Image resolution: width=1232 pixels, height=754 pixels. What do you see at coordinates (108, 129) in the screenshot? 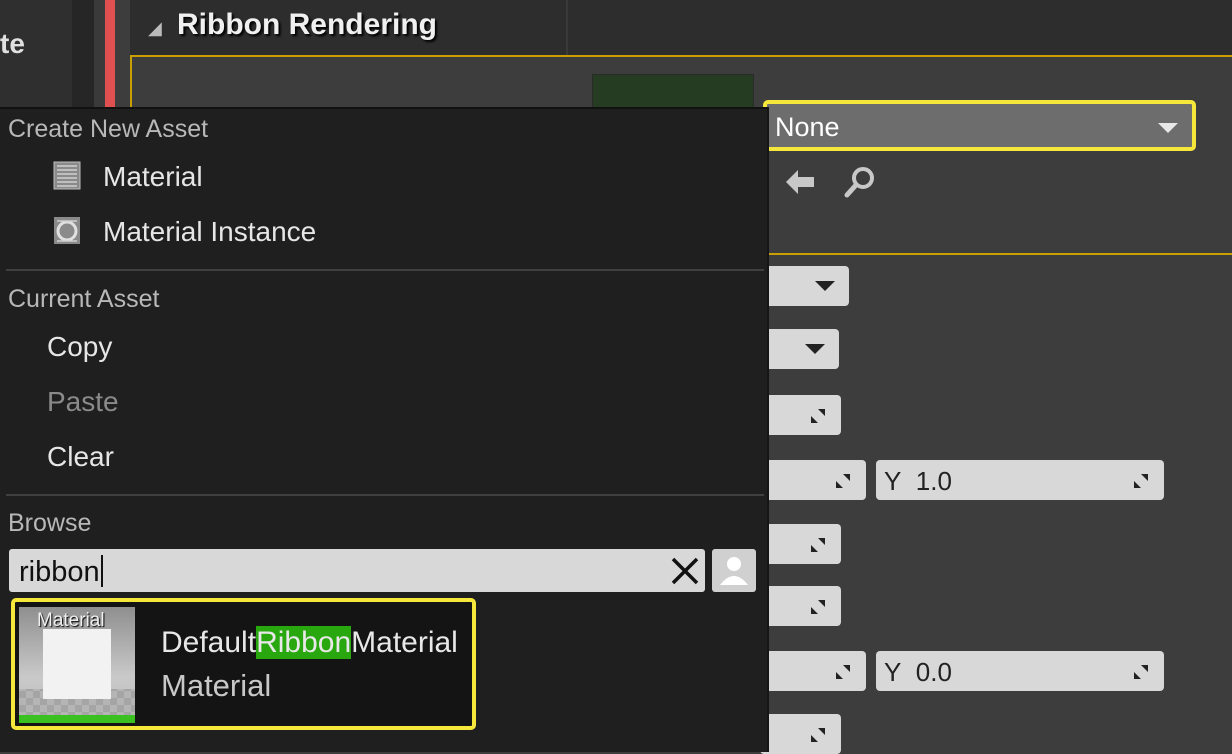
I see `create-new-asset-heading: Create New Asset` at bounding box center [108, 129].